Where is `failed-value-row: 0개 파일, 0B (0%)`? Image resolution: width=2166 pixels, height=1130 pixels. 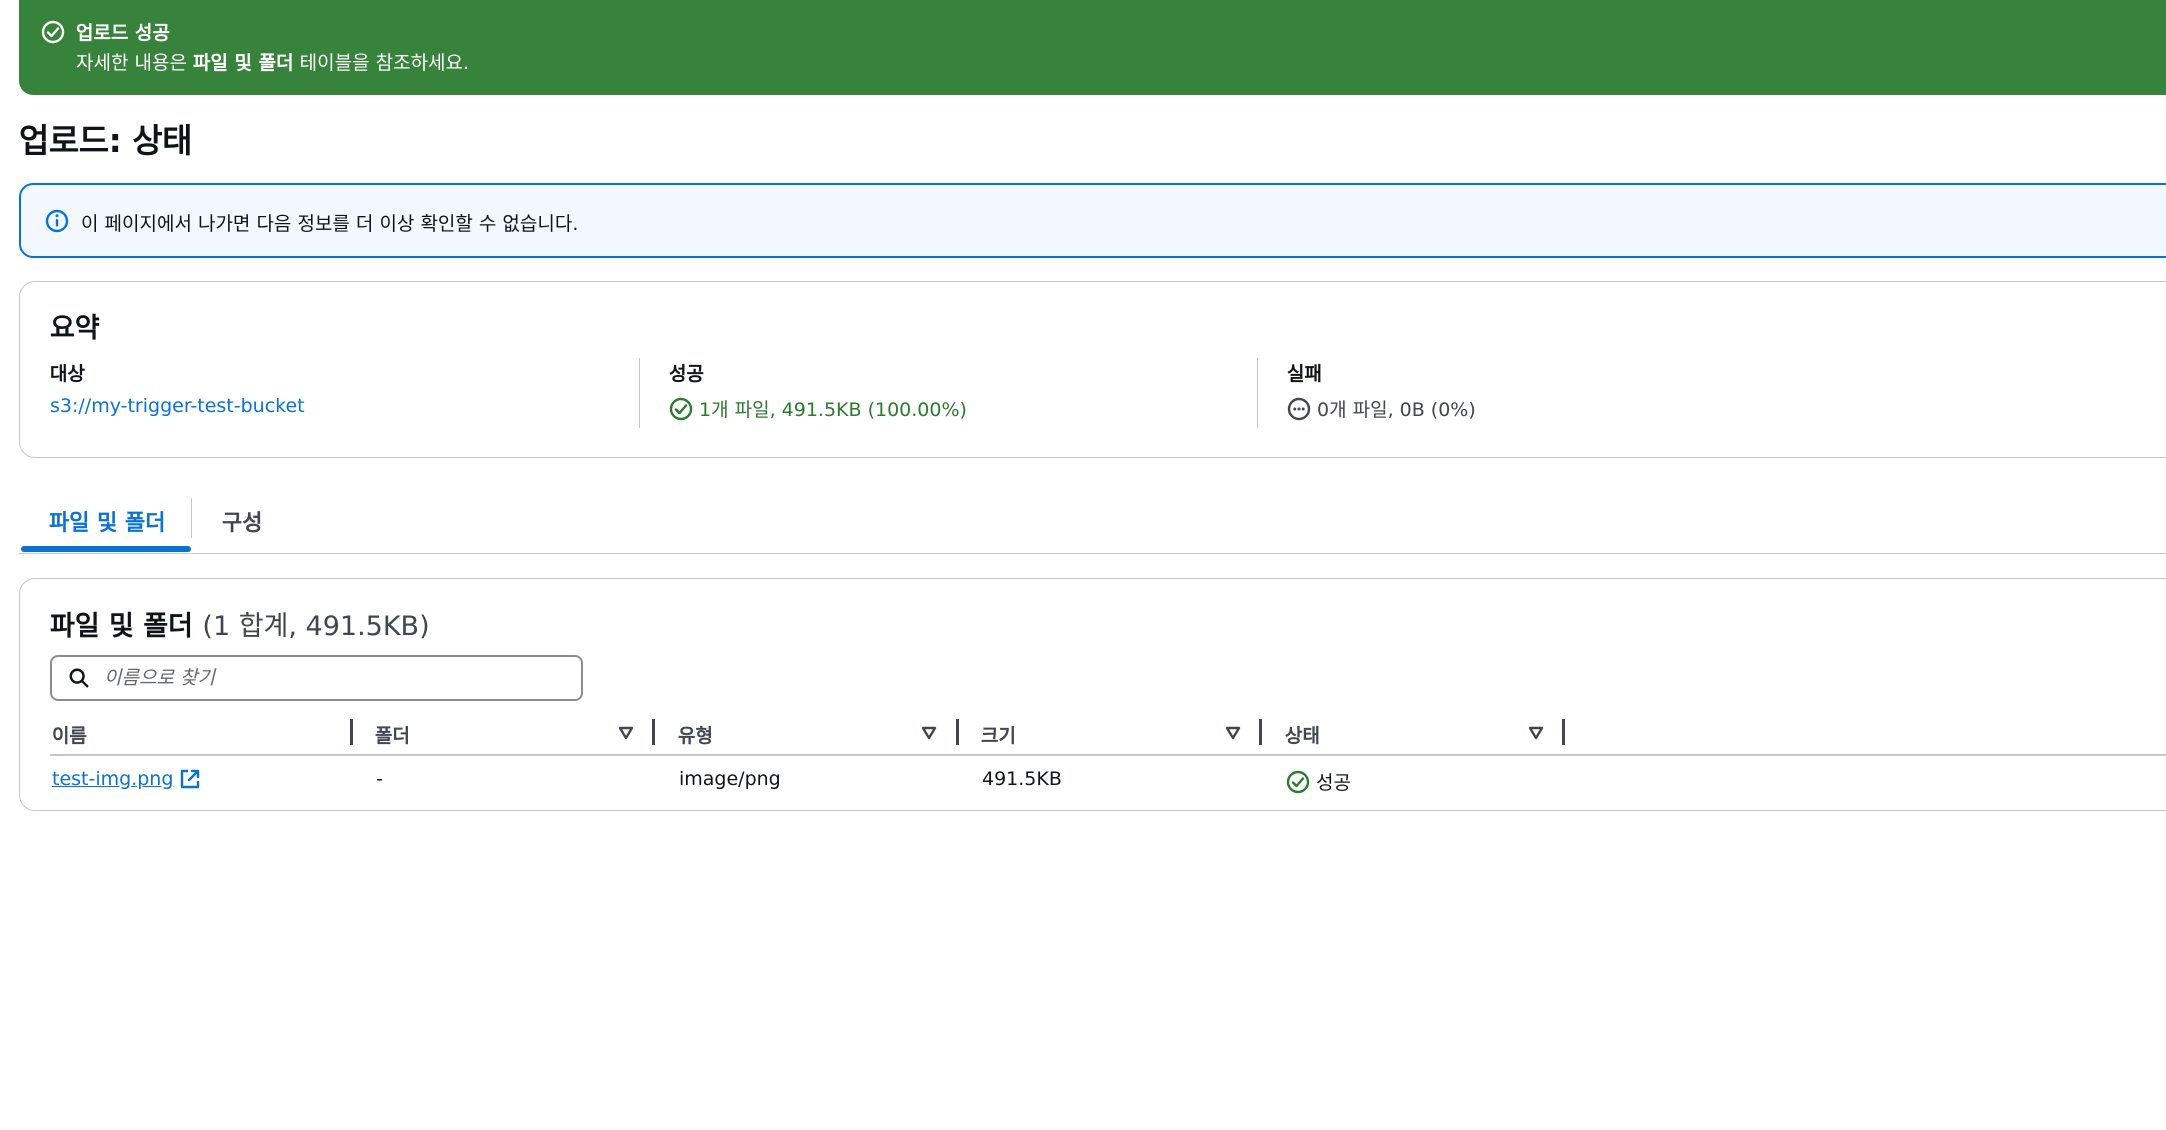
failed-value-row: 0개 파일, 0B (0%) is located at coordinates (1381, 408).